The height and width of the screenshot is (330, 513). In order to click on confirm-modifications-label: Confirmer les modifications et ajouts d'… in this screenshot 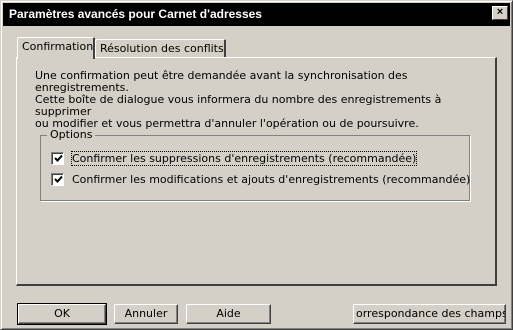, I will do `click(271, 179)`.